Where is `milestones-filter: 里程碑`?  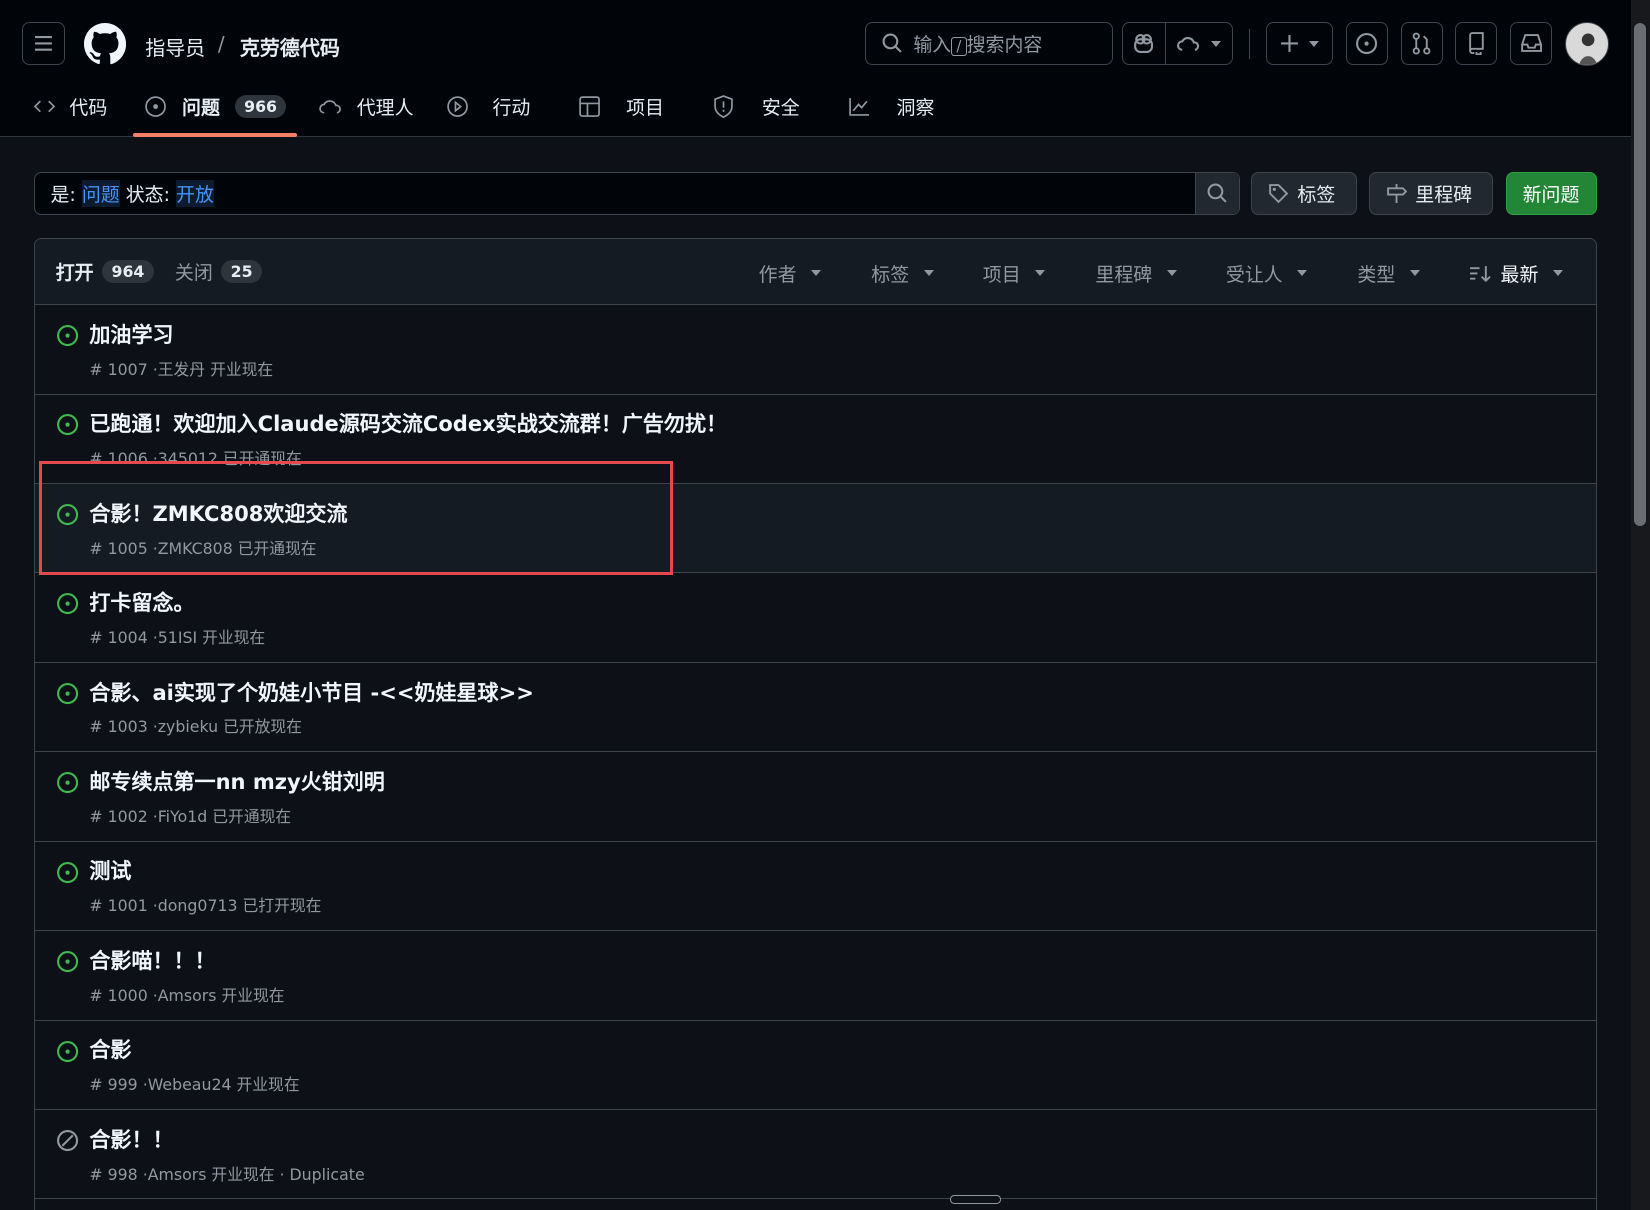 milestones-filter: 里程碑 is located at coordinates (1136, 273).